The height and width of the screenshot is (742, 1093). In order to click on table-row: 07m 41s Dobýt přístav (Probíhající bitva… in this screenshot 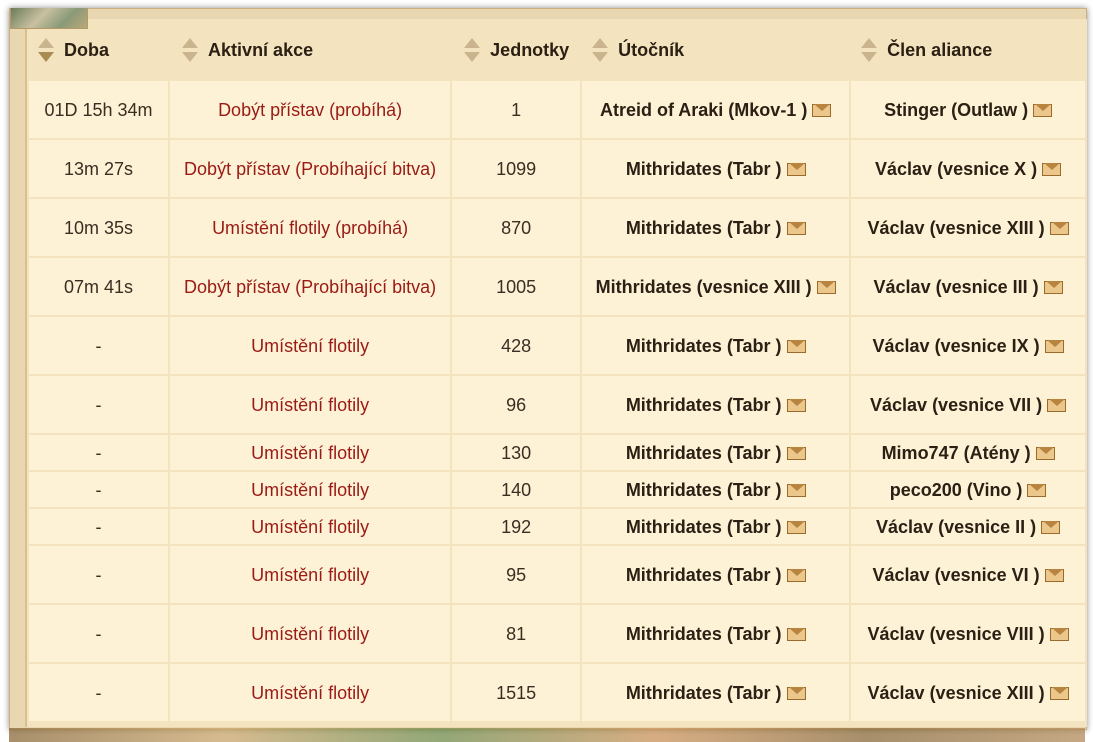, I will do `click(557, 286)`.